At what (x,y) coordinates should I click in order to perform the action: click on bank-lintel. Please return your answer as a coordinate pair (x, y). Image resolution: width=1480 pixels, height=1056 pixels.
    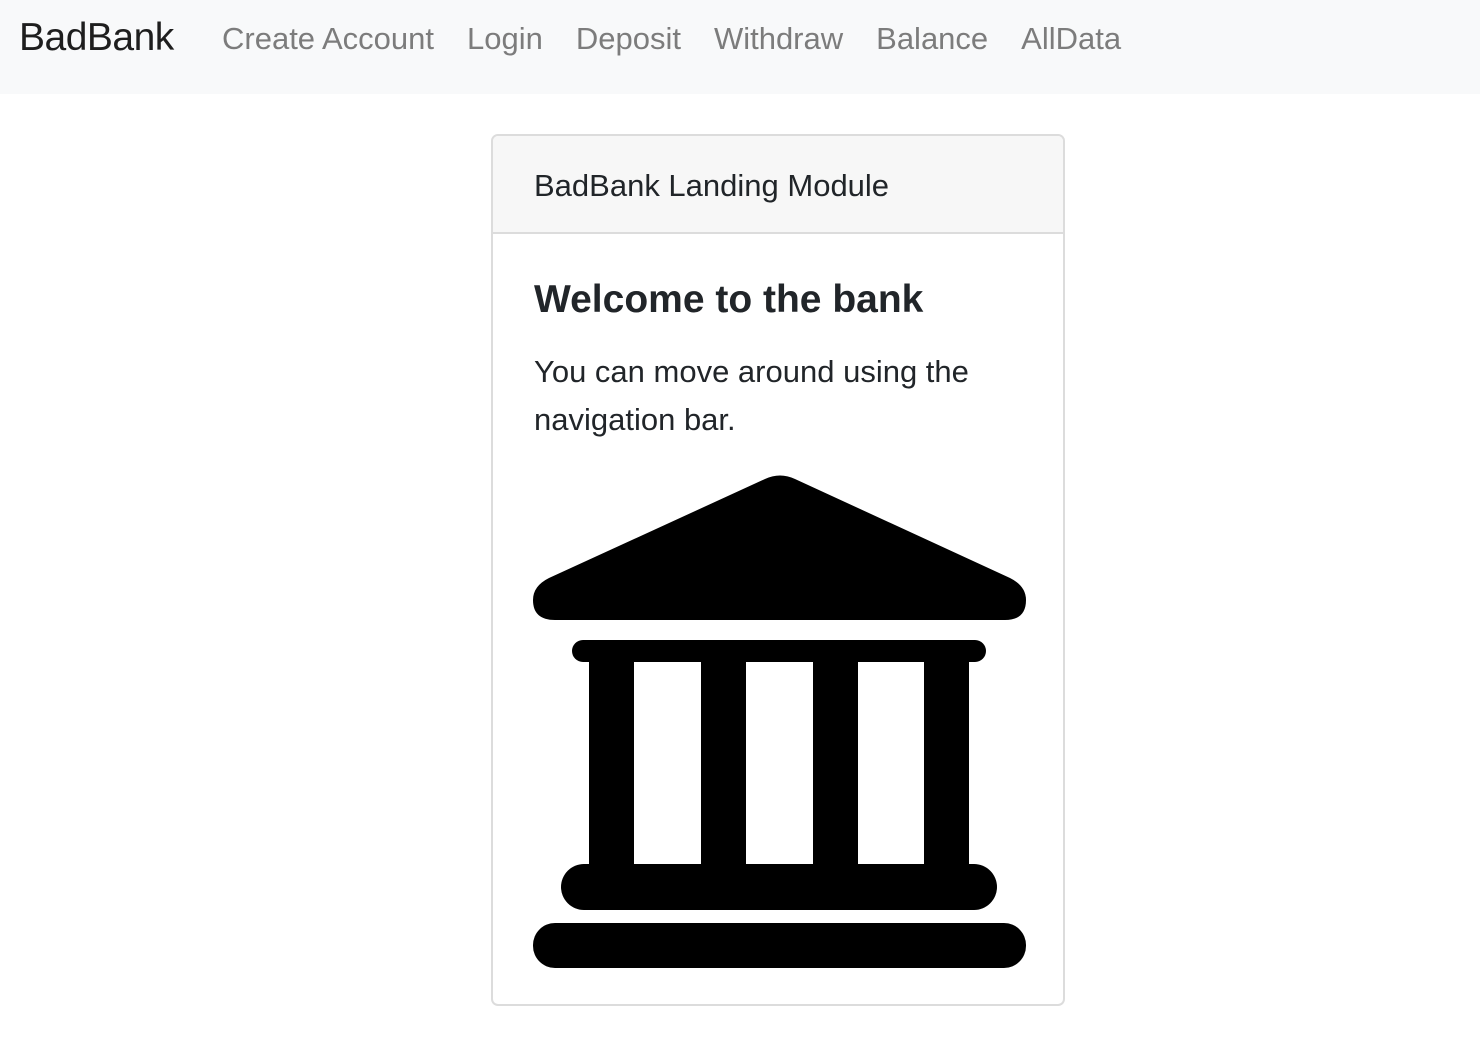
    Looking at the image, I should click on (779, 651).